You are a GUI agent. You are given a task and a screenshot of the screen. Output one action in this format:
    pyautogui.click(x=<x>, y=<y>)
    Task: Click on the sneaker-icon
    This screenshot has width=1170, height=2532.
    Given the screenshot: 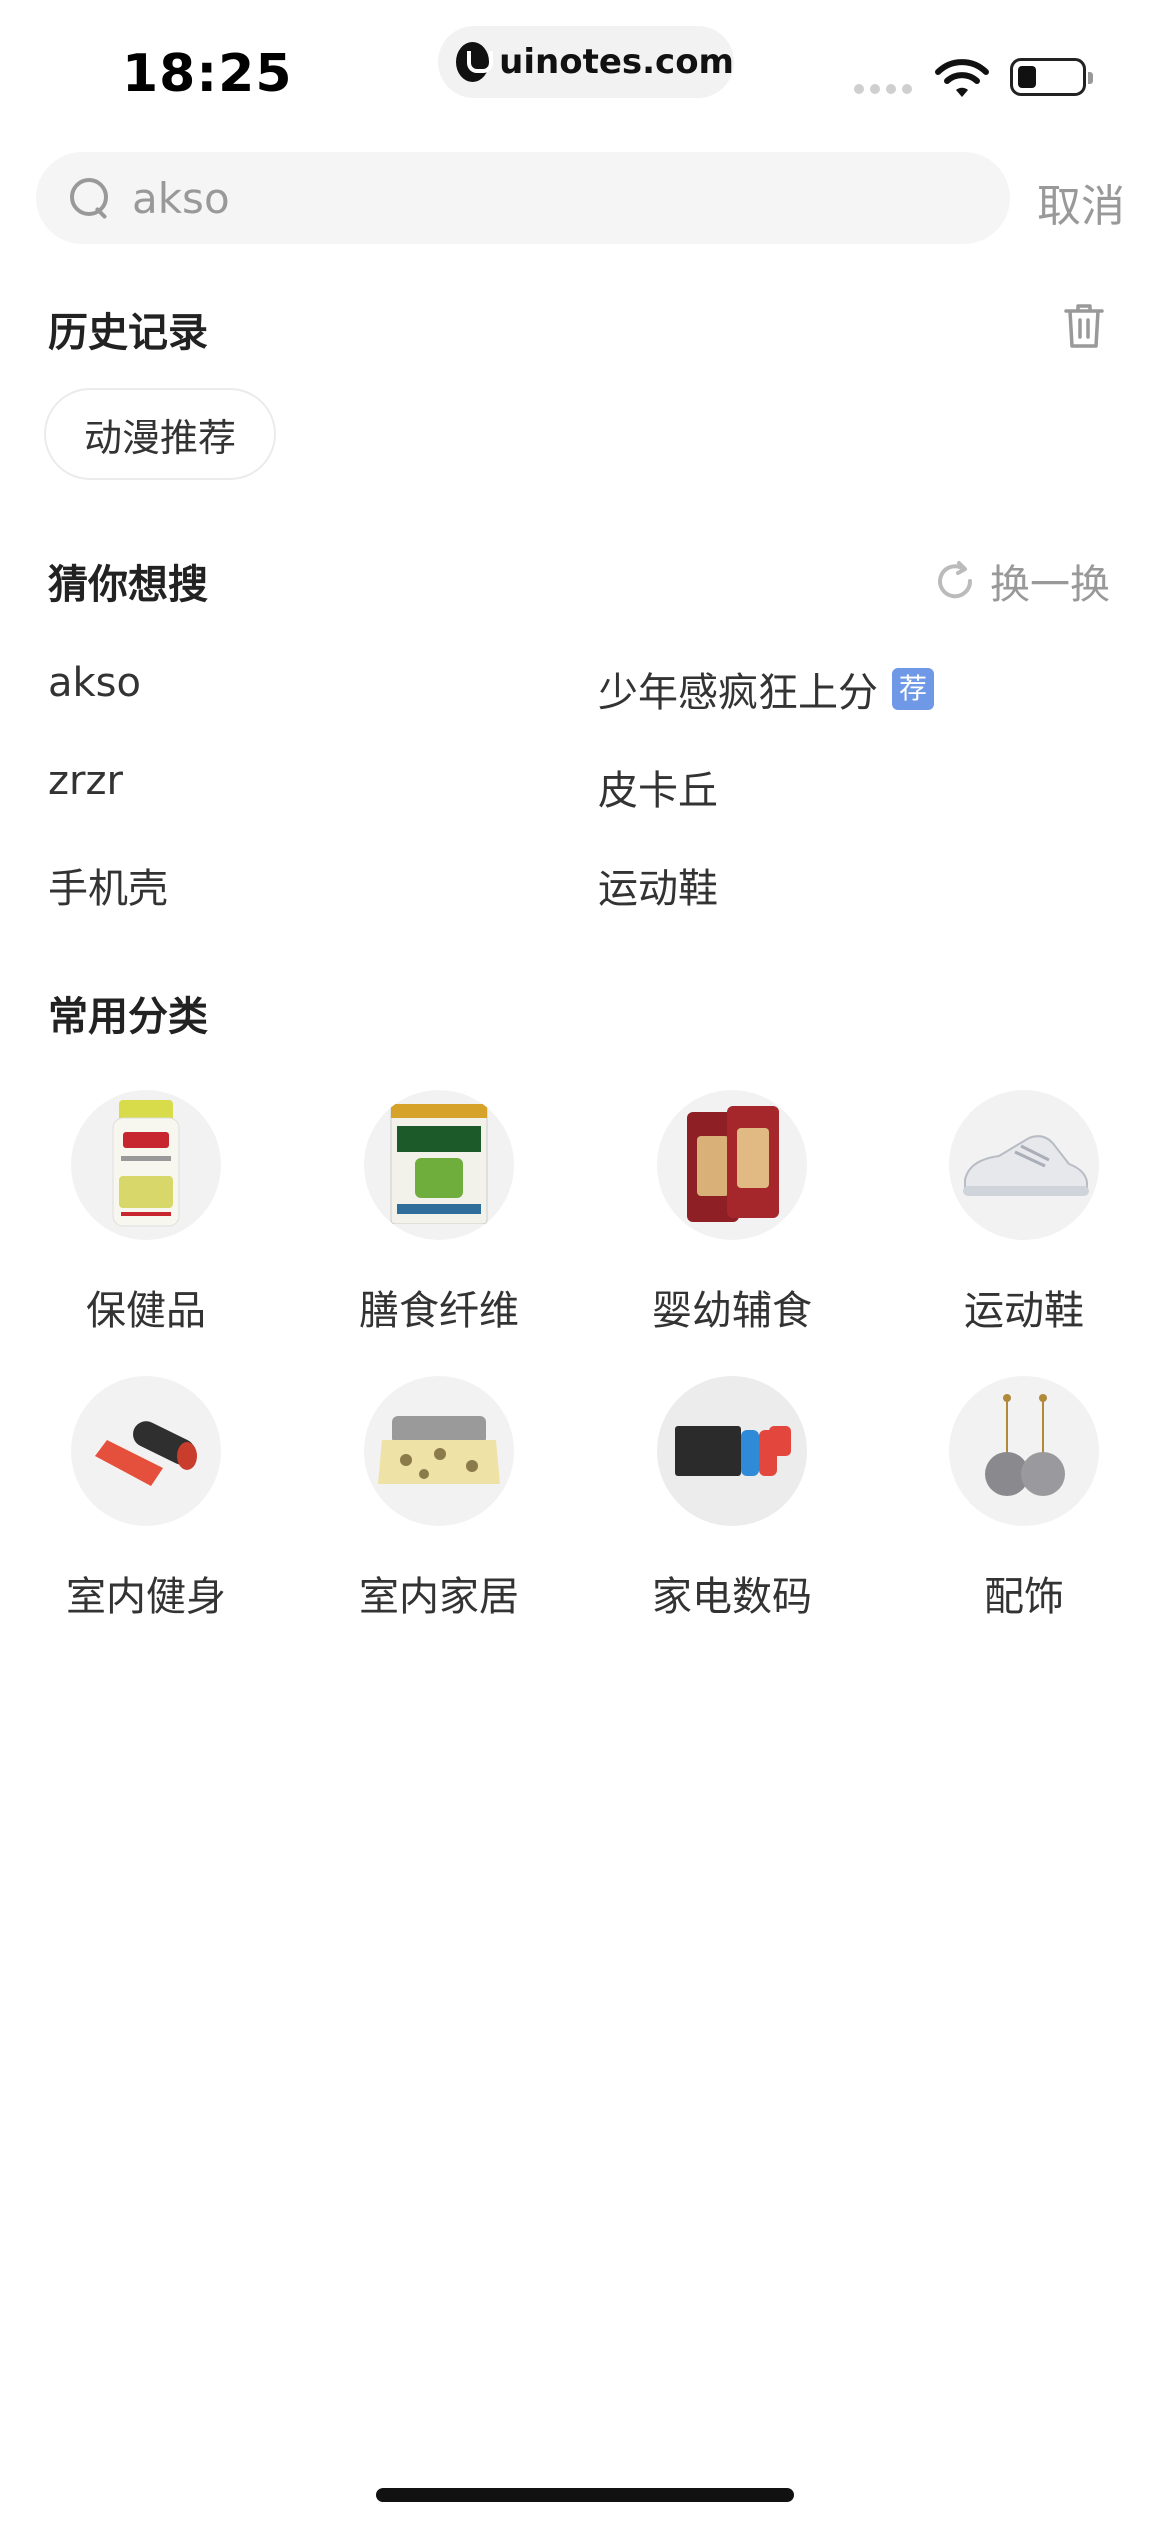 What is the action you would take?
    pyautogui.click(x=1024, y=1165)
    